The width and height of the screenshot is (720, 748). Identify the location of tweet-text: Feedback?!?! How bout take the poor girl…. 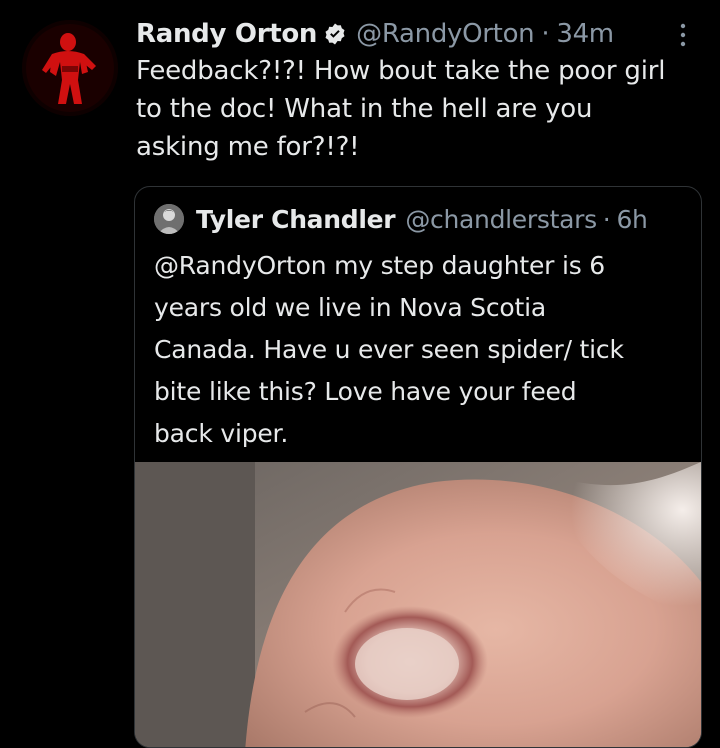
(421, 109).